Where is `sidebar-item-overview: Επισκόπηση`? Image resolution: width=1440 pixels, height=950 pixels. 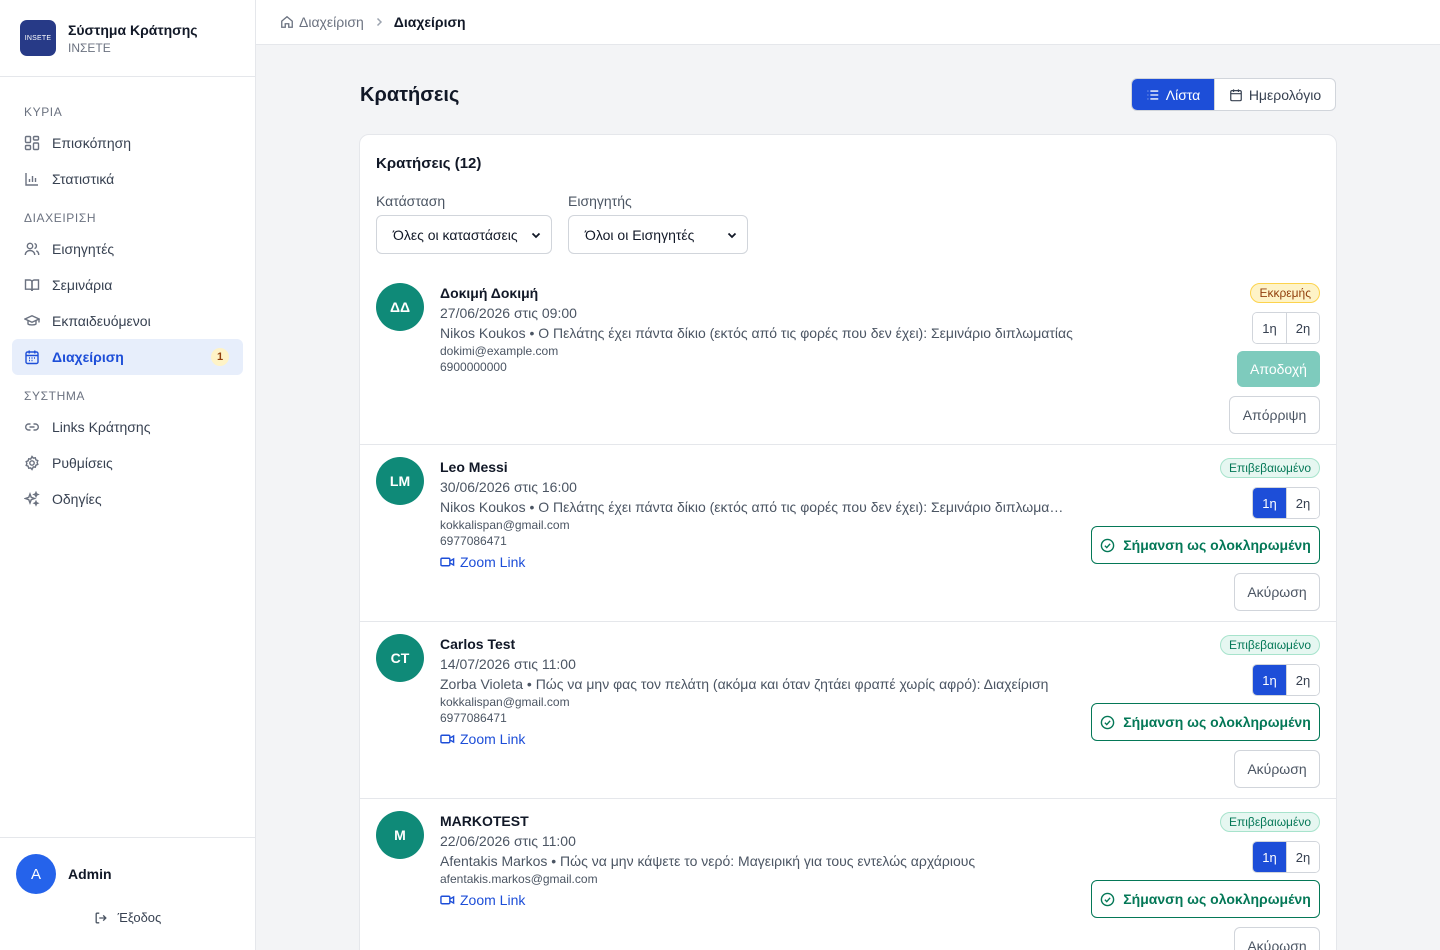 sidebar-item-overview: Επισκόπηση is located at coordinates (127, 143).